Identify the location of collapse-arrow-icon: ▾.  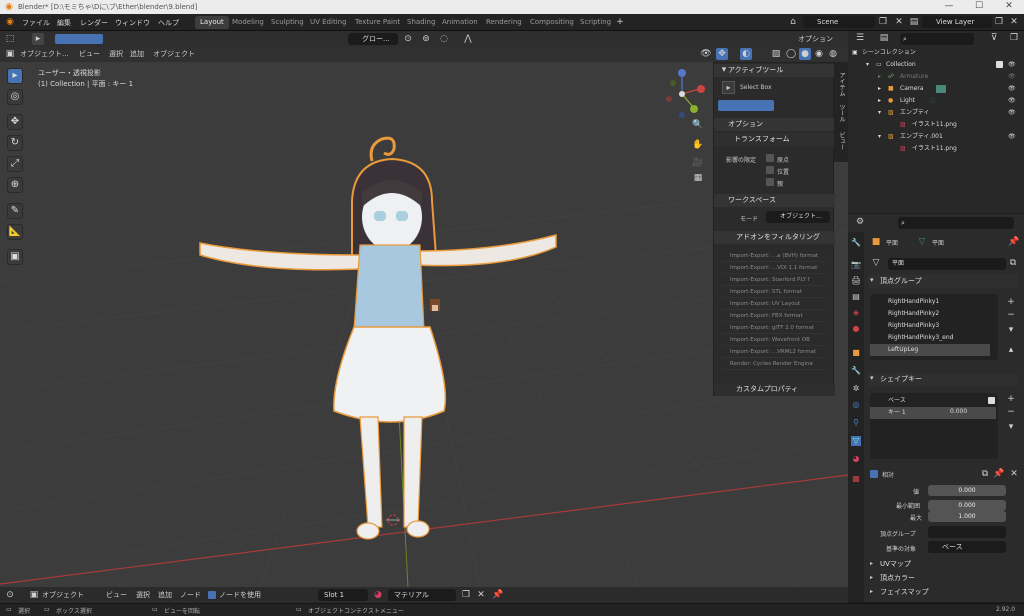
(724, 70).